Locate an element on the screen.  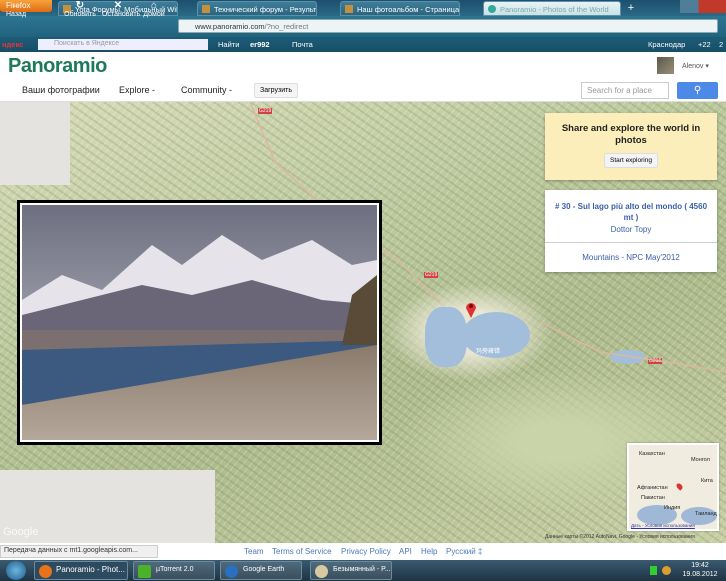
reload-label: Обновить is located at coordinates (80, 14).